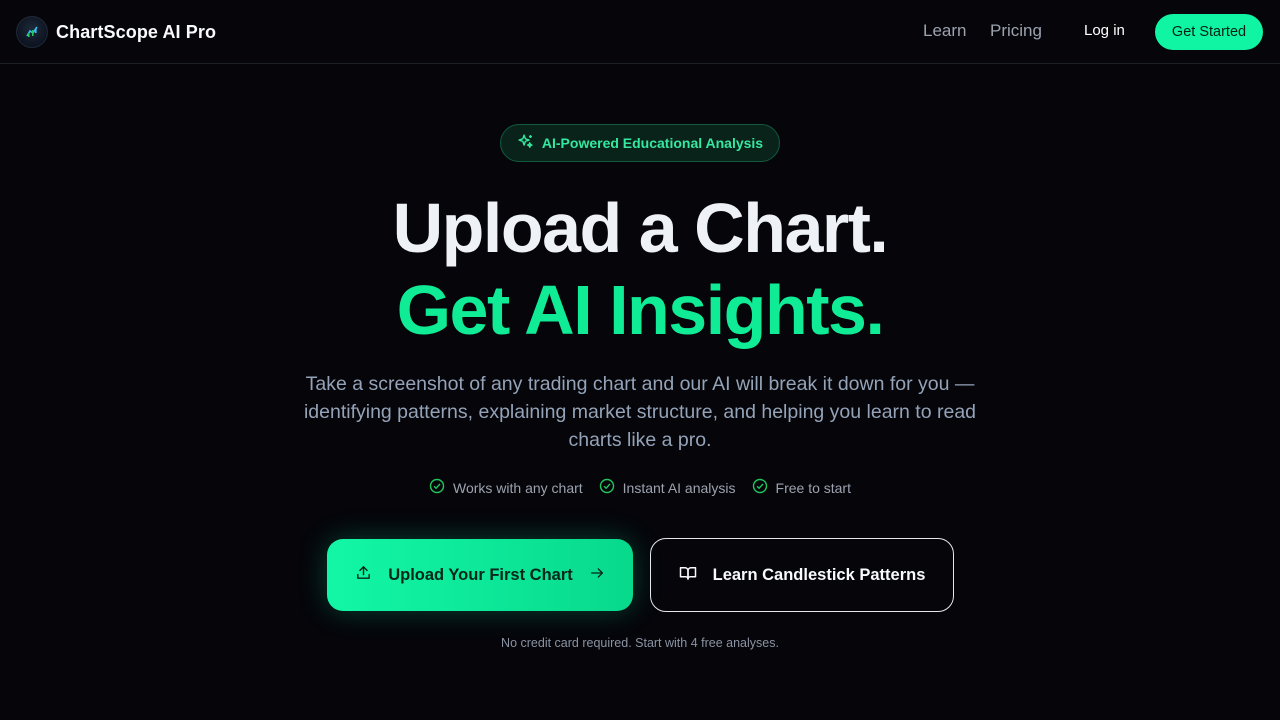  Describe the element at coordinates (518, 487) in the screenshot. I see `feature-label: Works with any chart` at that location.